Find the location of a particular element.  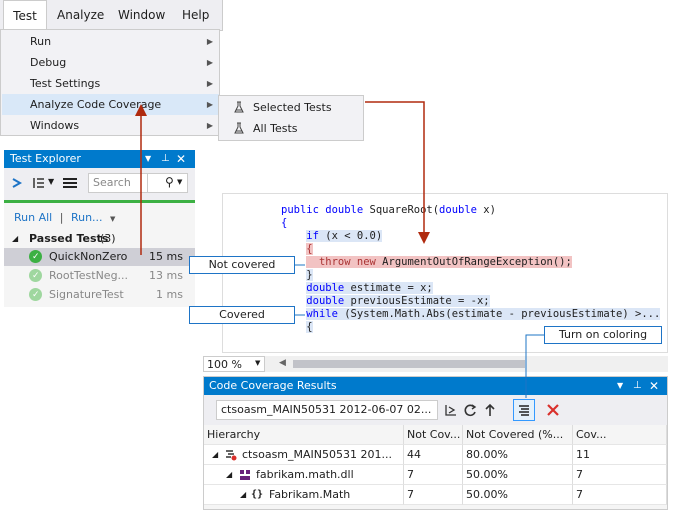

arrow-code is located at coordinates (397, 172).